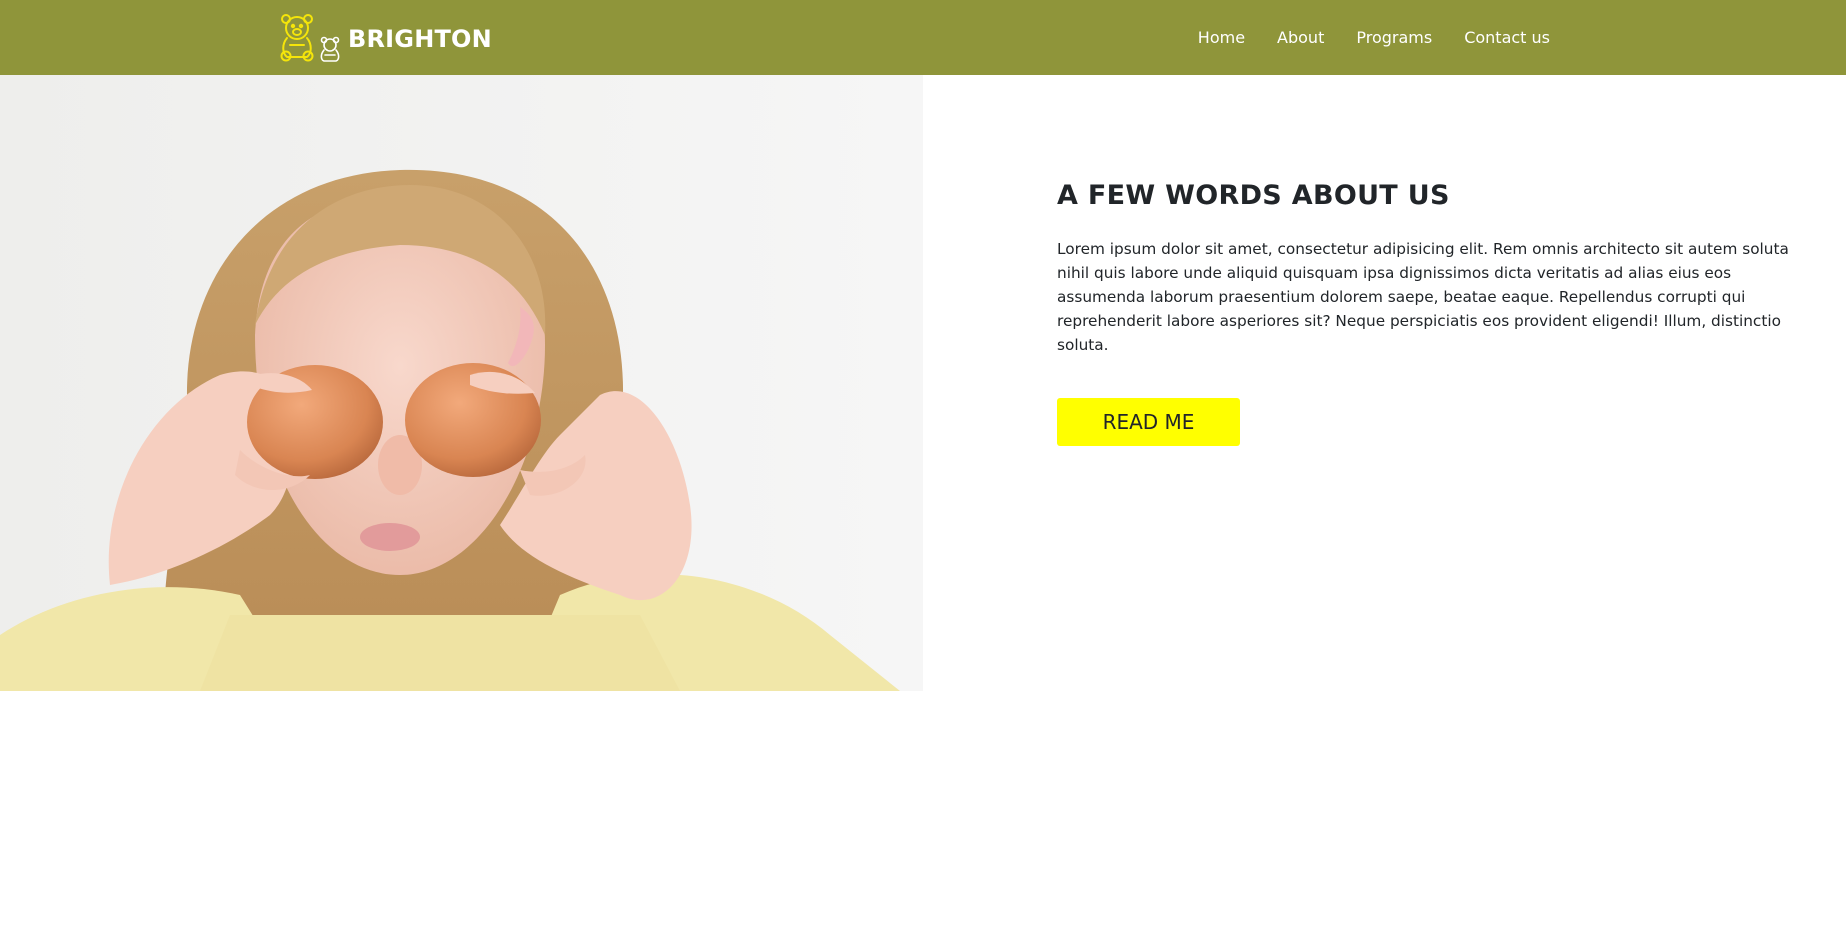 This screenshot has width=1846, height=939. Describe the element at coordinates (420, 38) in the screenshot. I see `brand-name: BRIGHTON` at that location.